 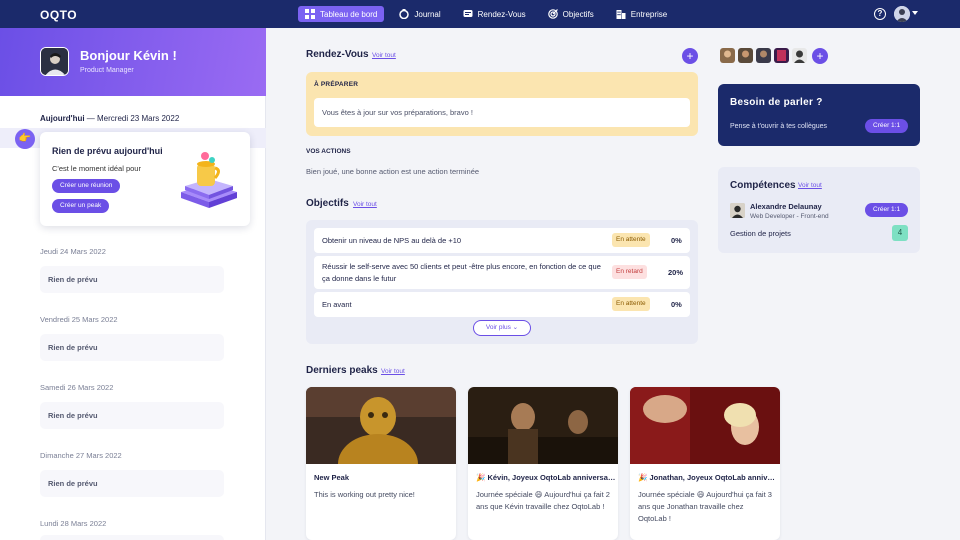 I want to click on user-avatar, so click(x=902, y=14).